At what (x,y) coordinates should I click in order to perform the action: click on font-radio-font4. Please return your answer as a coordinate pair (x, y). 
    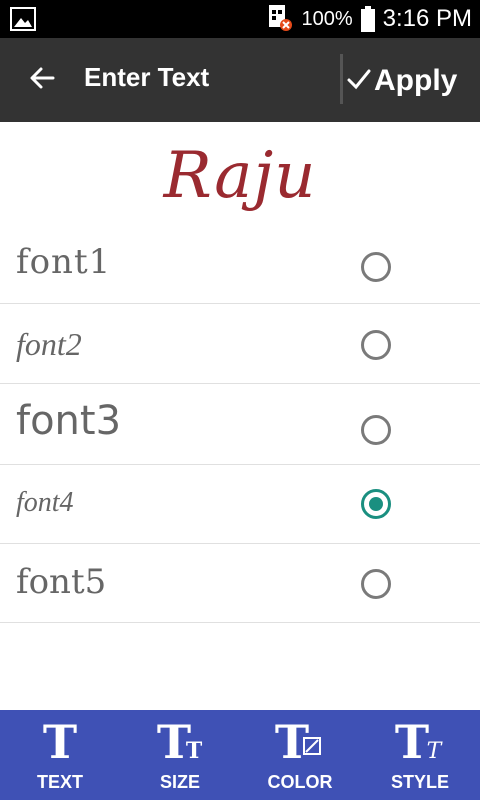
    Looking at the image, I should click on (376, 504).